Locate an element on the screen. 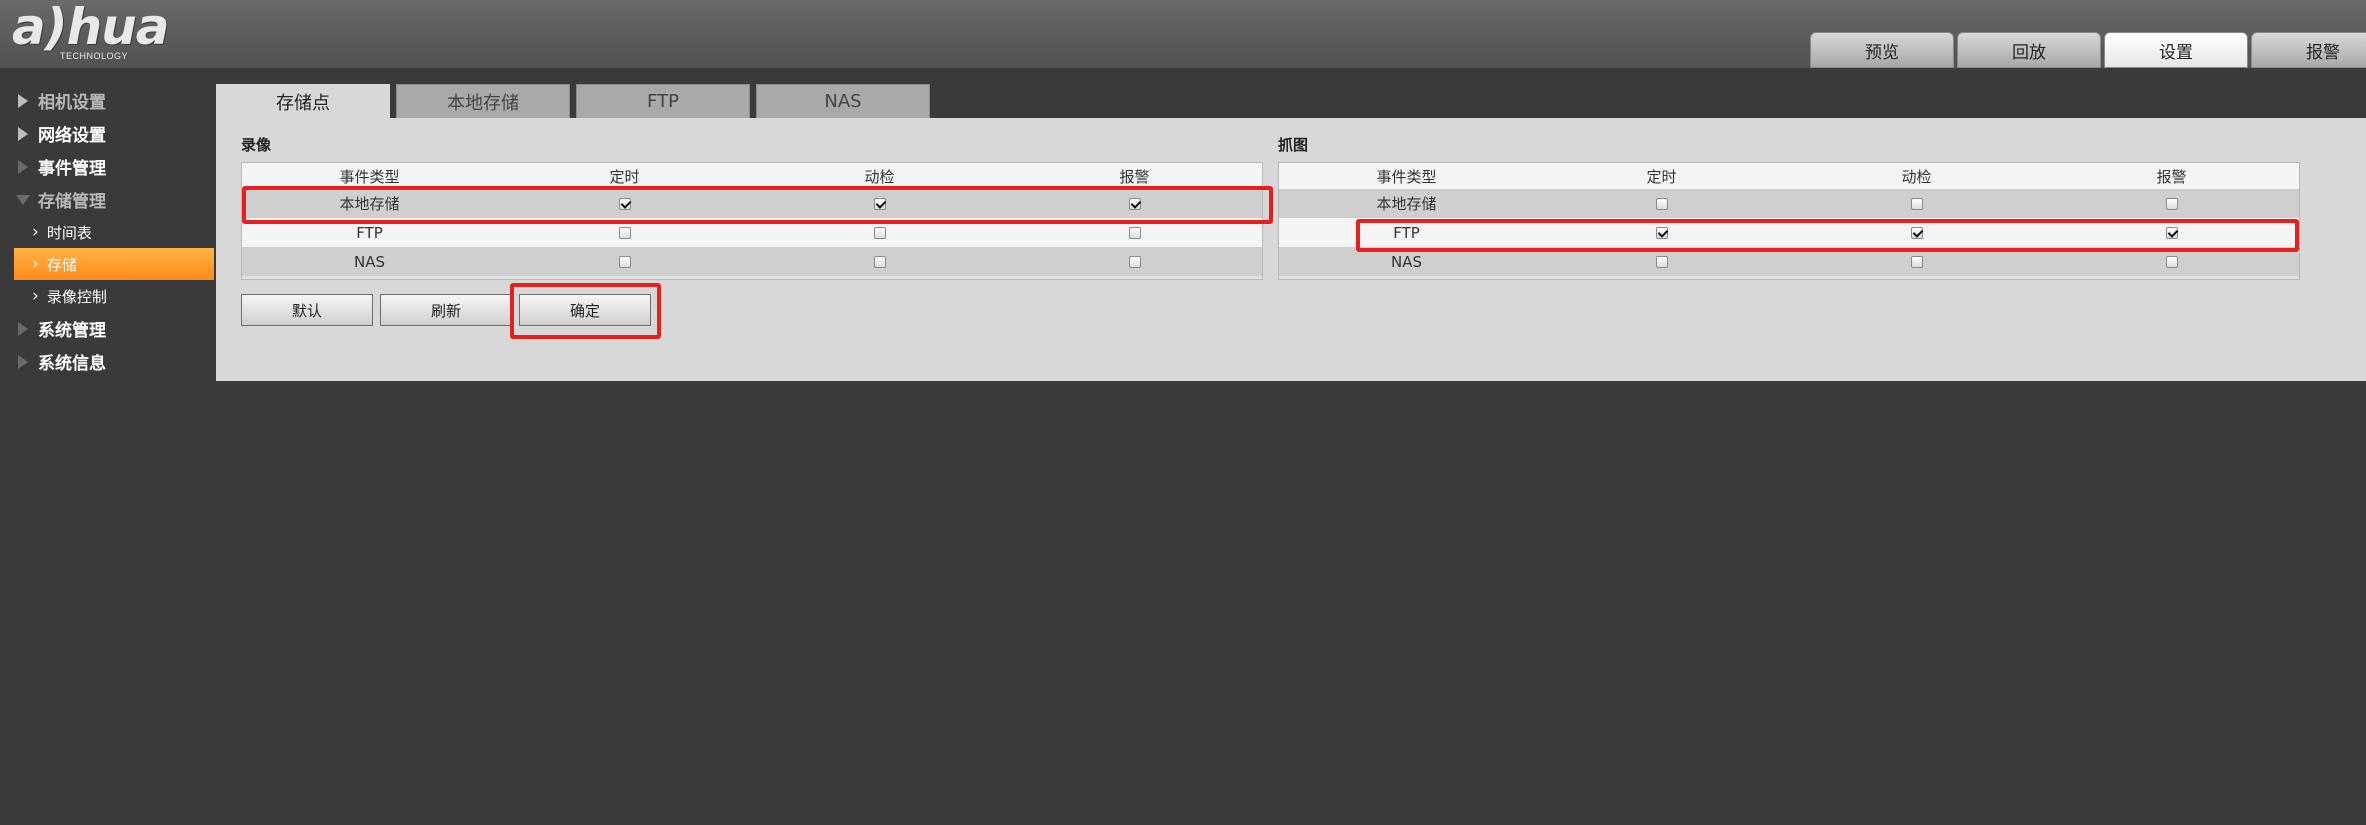 The image size is (2366, 825). snapshot-nas-motion-checkbox is located at coordinates (1916, 262).